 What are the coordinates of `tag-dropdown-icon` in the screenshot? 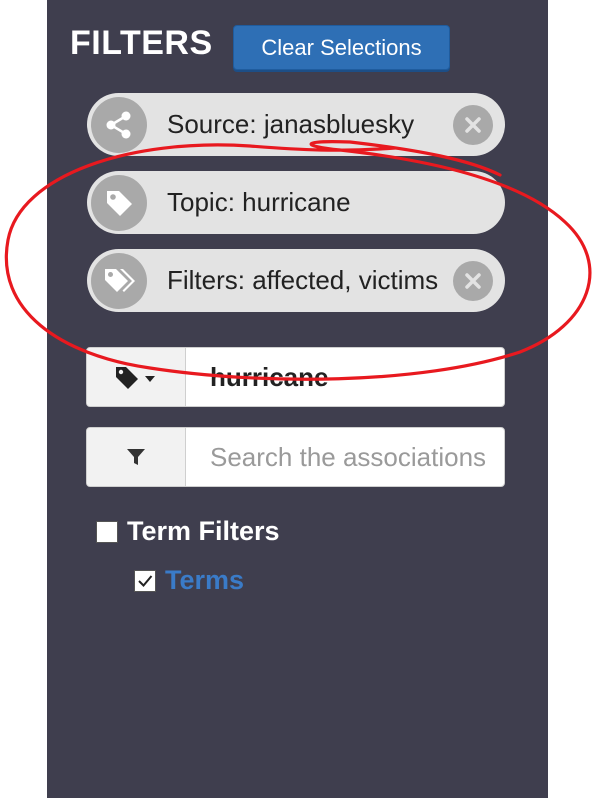 It's located at (135, 378).